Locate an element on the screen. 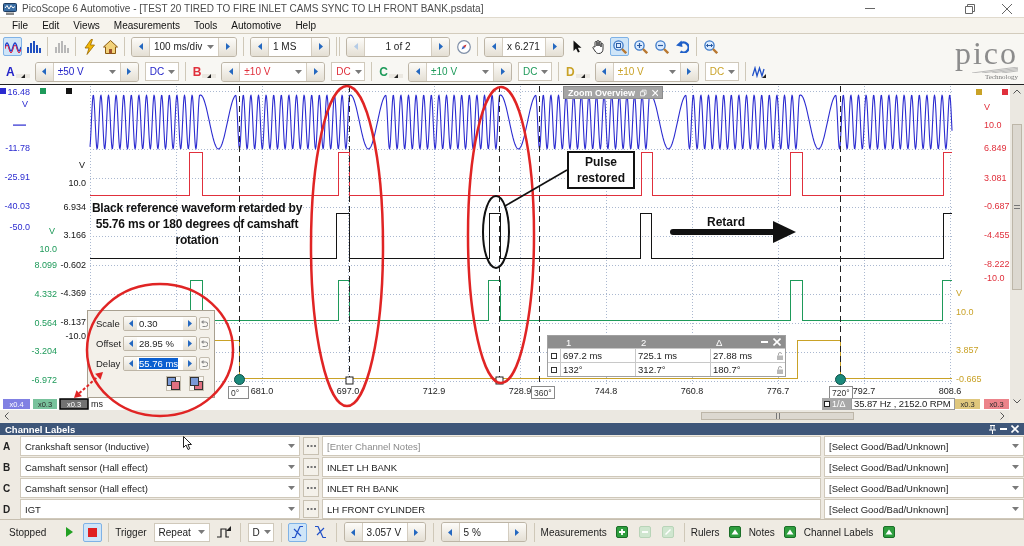  up-chevron-icon is located at coordinates (1017, 91).